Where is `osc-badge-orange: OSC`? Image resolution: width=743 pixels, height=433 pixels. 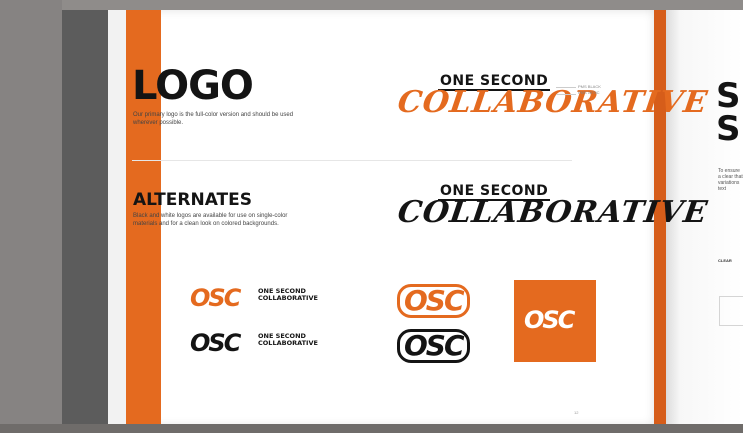
osc-badge-orange: OSC is located at coordinates (433, 301).